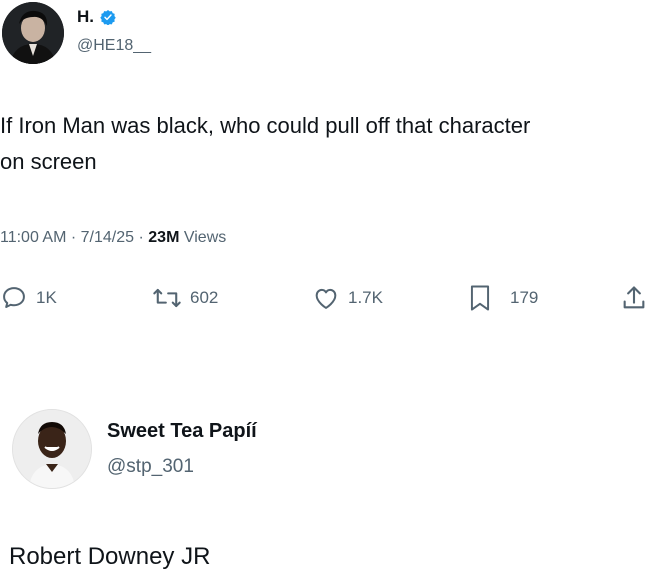  Describe the element at coordinates (96, 17) in the screenshot. I see `author-name-row: H.` at that location.